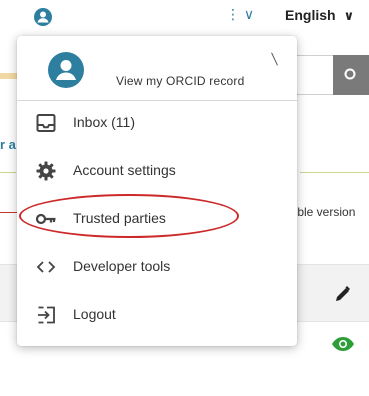 This screenshot has height=396, width=369. What do you see at coordinates (46, 171) in the screenshot?
I see `gear-icon` at bounding box center [46, 171].